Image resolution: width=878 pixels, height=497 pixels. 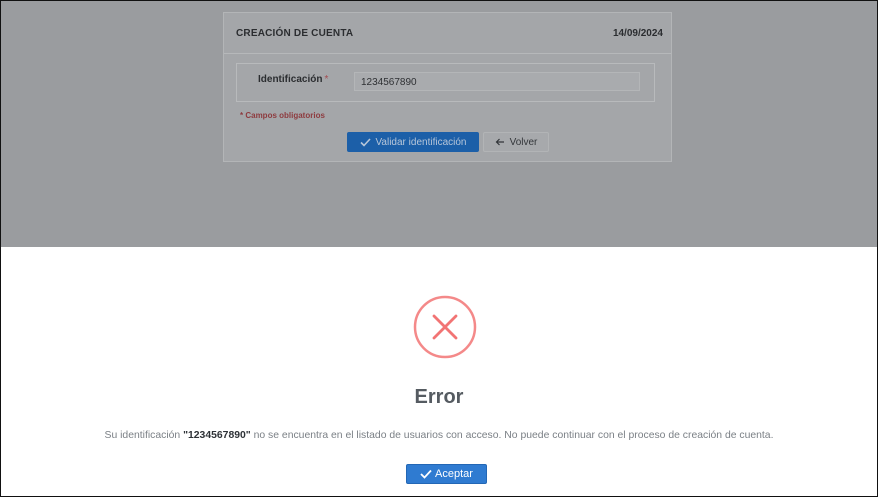 I want to click on back-button: Volver, so click(x=516, y=142).